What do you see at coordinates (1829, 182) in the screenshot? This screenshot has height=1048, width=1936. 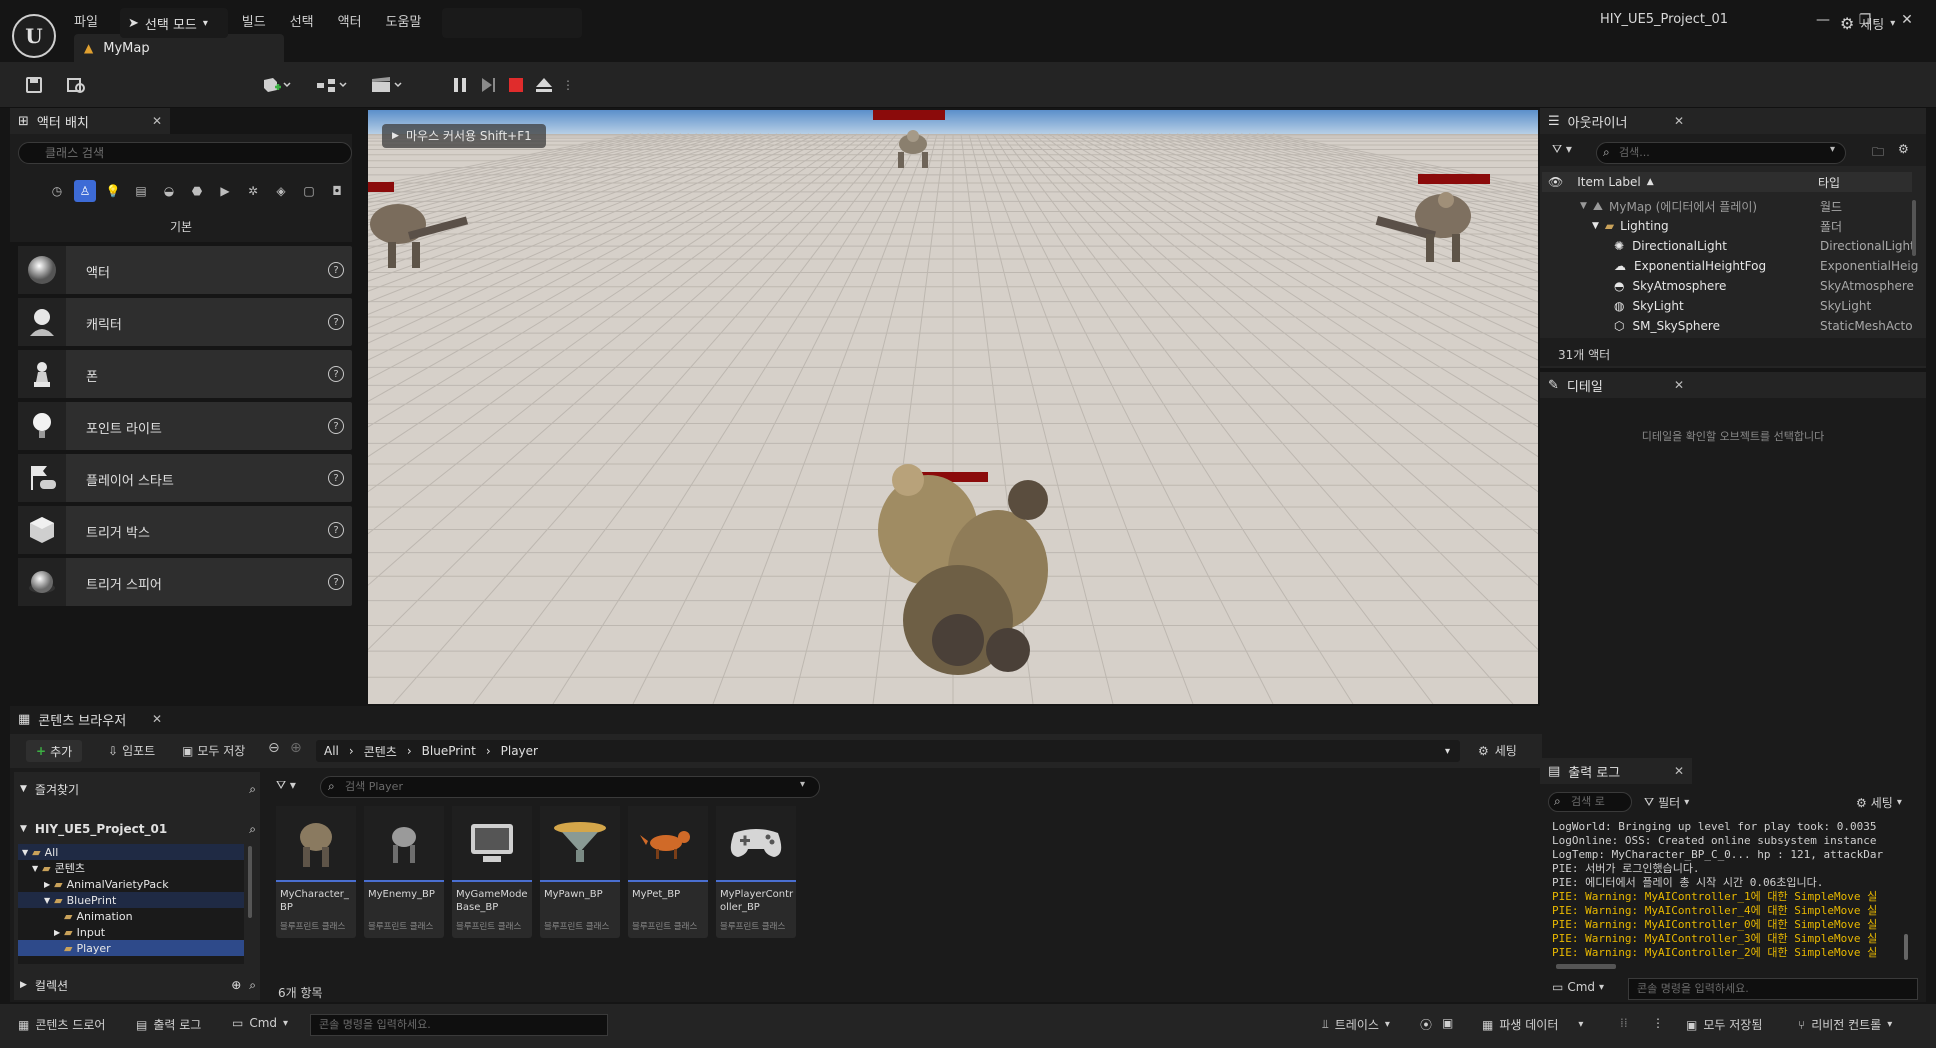 I see `column-type: 타입` at bounding box center [1829, 182].